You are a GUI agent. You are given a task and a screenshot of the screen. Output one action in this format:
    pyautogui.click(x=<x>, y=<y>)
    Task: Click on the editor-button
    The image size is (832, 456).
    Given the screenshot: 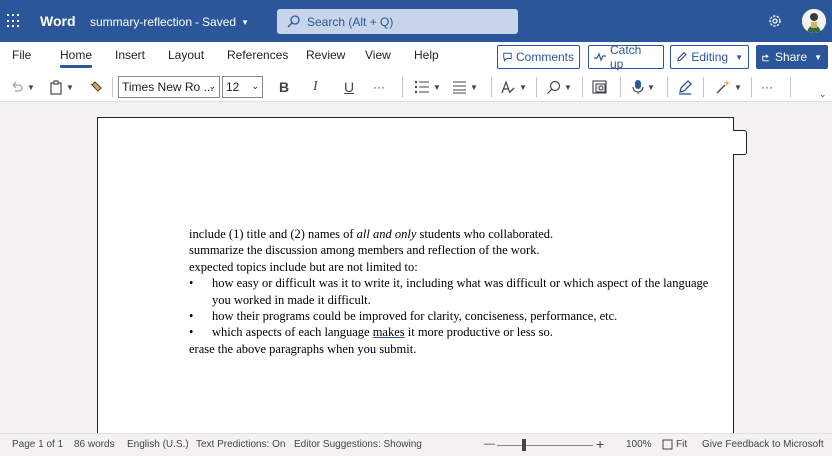 What is the action you would take?
    pyautogui.click(x=685, y=87)
    